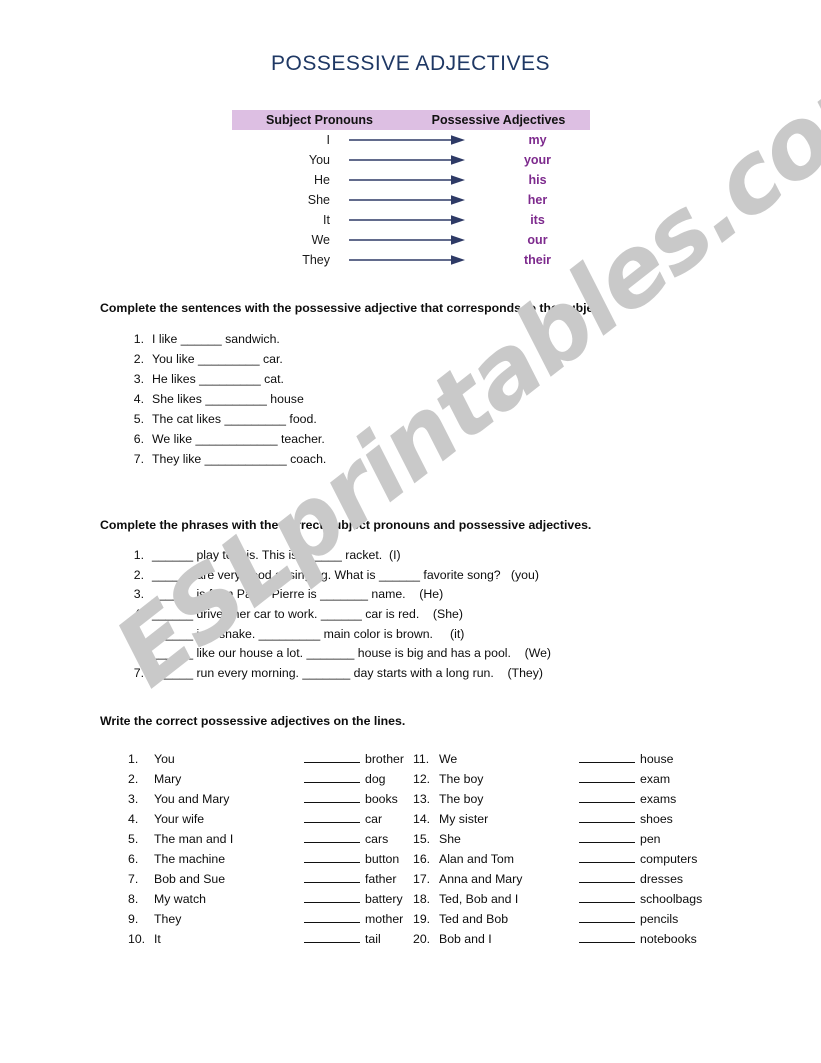 Image resolution: width=821 pixels, height=1063 pixels. Describe the element at coordinates (560, 860) in the screenshot. I see `list-item: 16. Alan and Tom computers` at that location.